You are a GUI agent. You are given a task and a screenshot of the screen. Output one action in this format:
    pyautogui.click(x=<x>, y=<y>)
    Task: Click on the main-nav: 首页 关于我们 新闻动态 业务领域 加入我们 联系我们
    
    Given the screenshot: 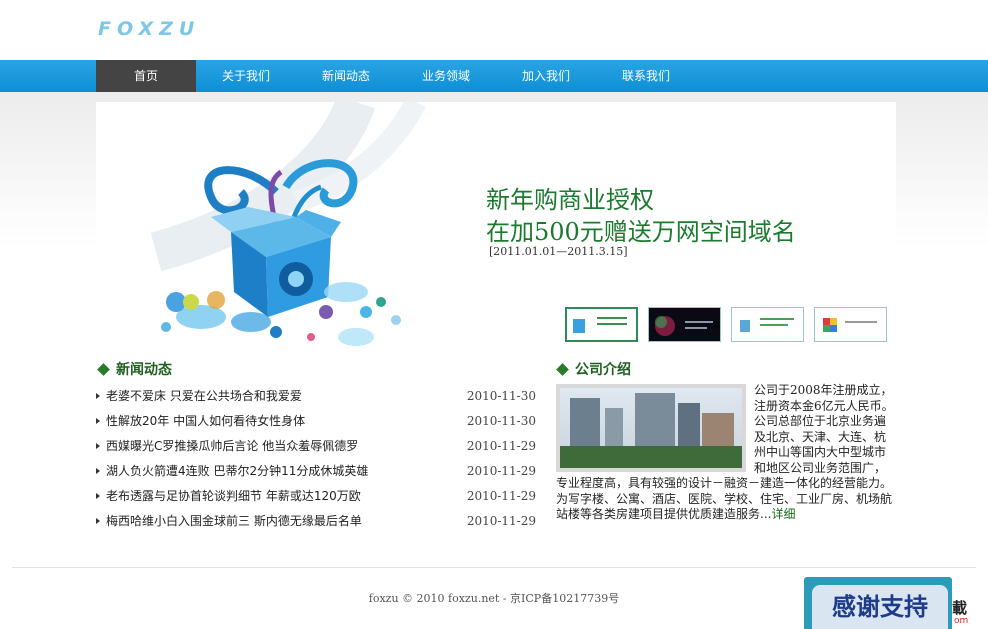 What is the action you would take?
    pyautogui.click(x=396, y=76)
    